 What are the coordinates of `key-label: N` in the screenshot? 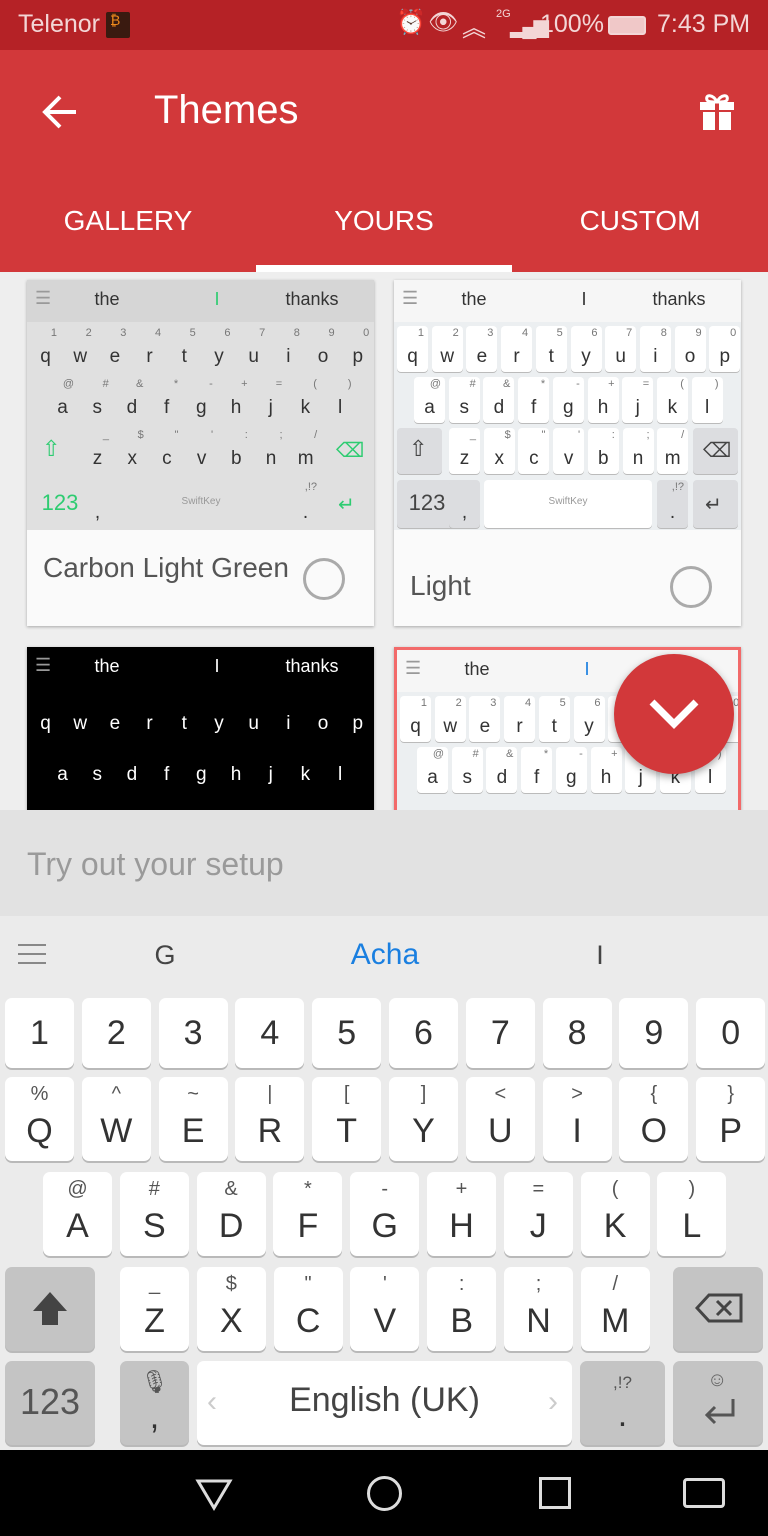 It's located at (538, 1321).